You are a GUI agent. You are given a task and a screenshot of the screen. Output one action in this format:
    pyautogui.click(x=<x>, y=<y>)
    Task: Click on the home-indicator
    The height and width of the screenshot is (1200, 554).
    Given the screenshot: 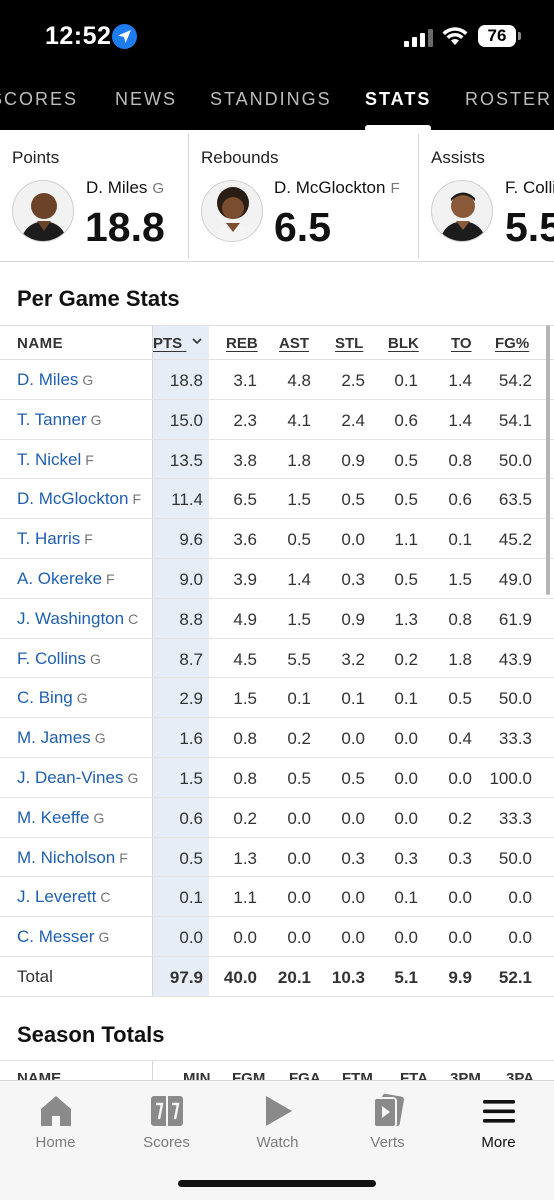 What is the action you would take?
    pyautogui.click(x=277, y=1183)
    